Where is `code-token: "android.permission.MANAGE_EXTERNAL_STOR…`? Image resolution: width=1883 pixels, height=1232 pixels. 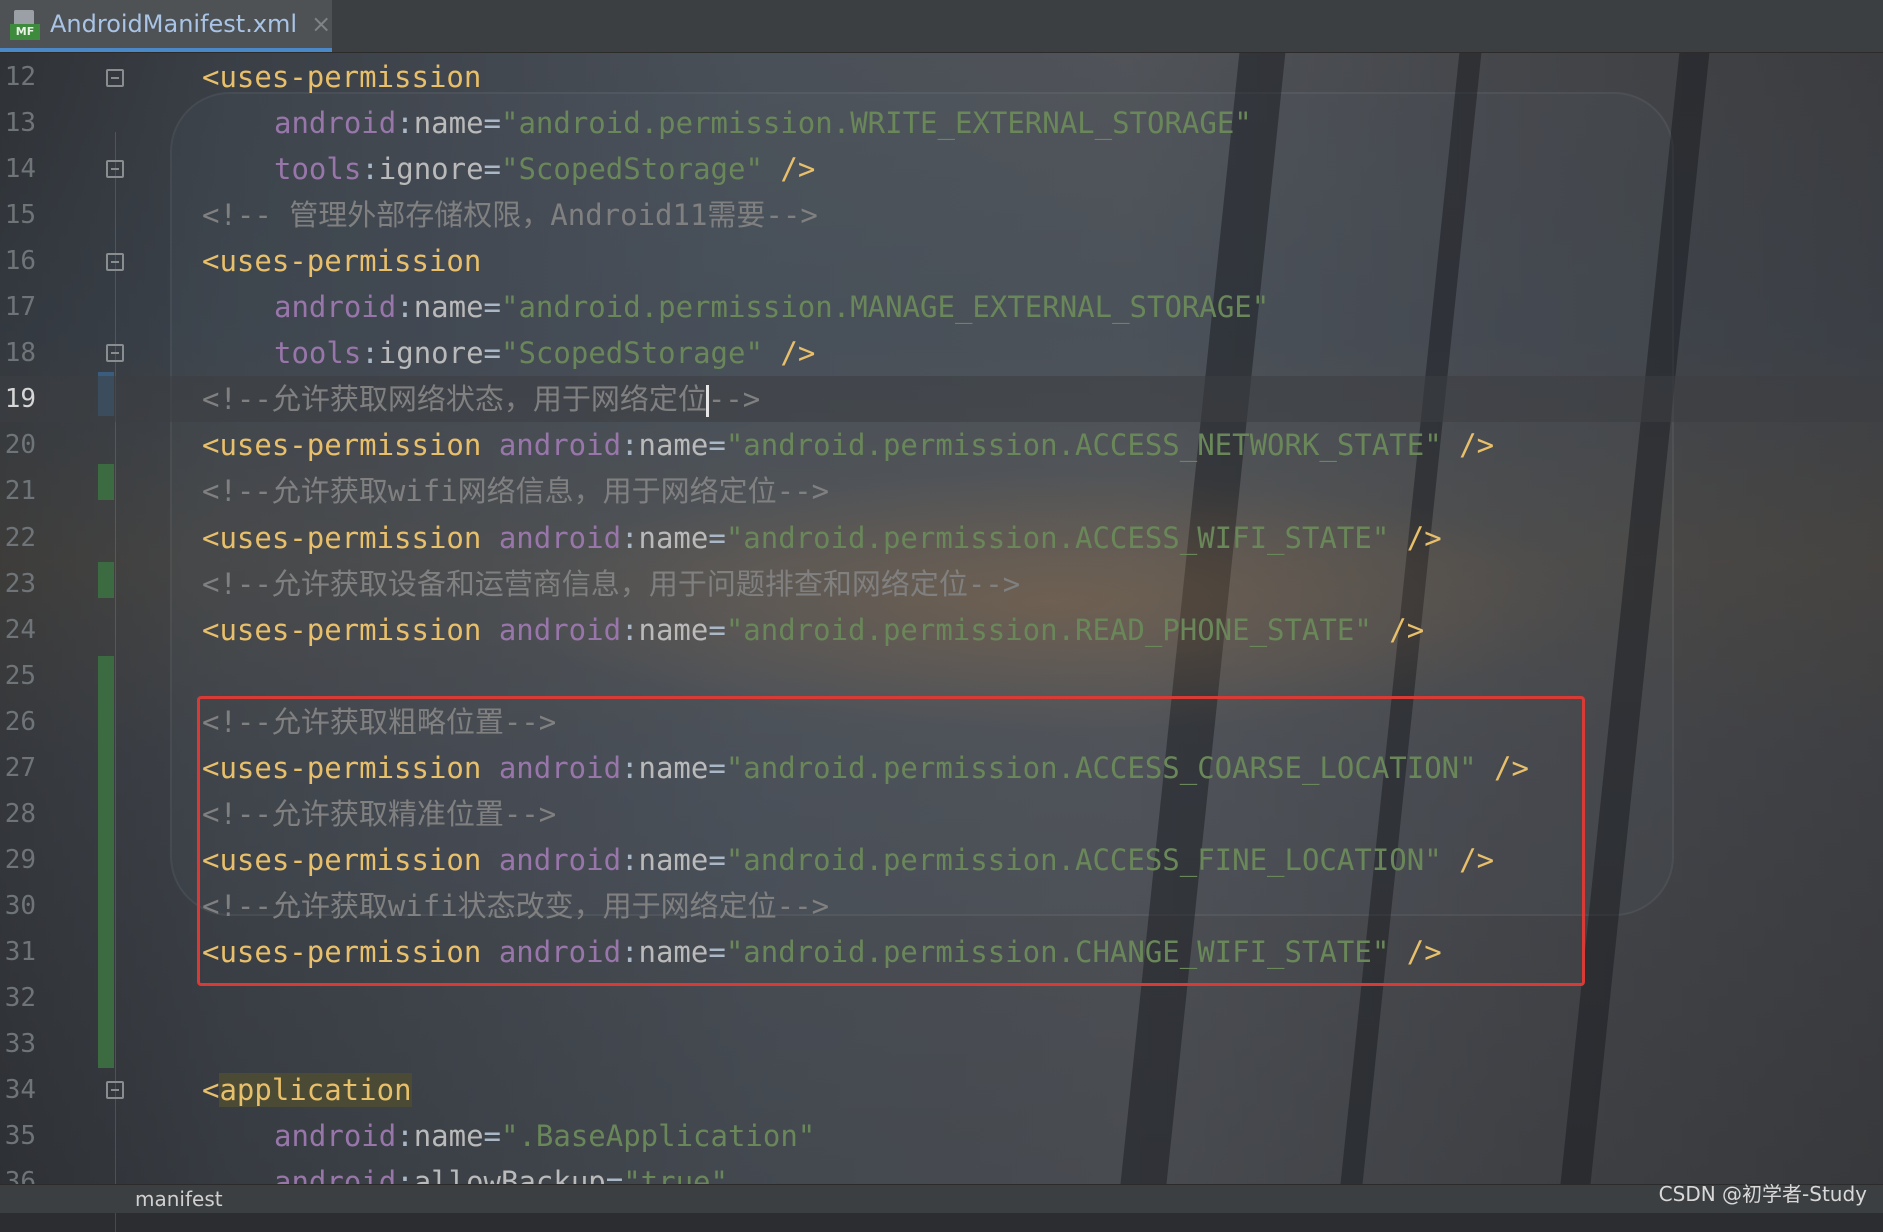
code-token: "android.permission.MANAGE_EXTERNAL_STOR… is located at coordinates (885, 307).